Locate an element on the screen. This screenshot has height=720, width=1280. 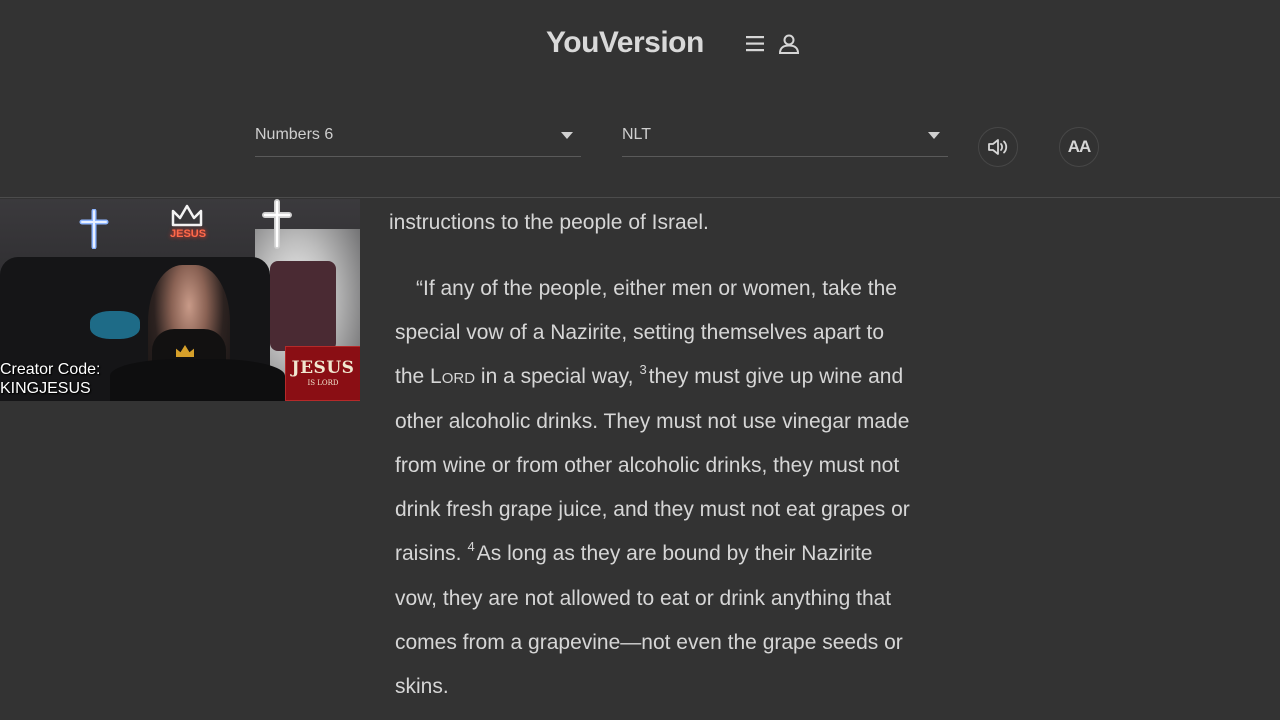
webcam-chair is located at coordinates (303, 306).